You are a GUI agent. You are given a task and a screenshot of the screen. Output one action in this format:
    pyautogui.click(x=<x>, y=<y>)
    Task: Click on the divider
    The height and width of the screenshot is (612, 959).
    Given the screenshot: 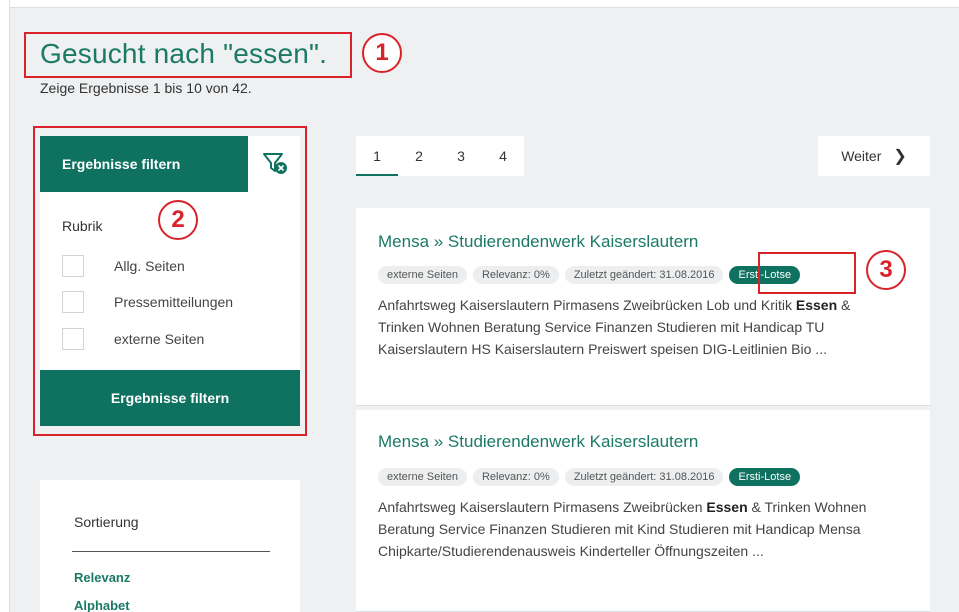 What is the action you would take?
    pyautogui.click(x=171, y=551)
    